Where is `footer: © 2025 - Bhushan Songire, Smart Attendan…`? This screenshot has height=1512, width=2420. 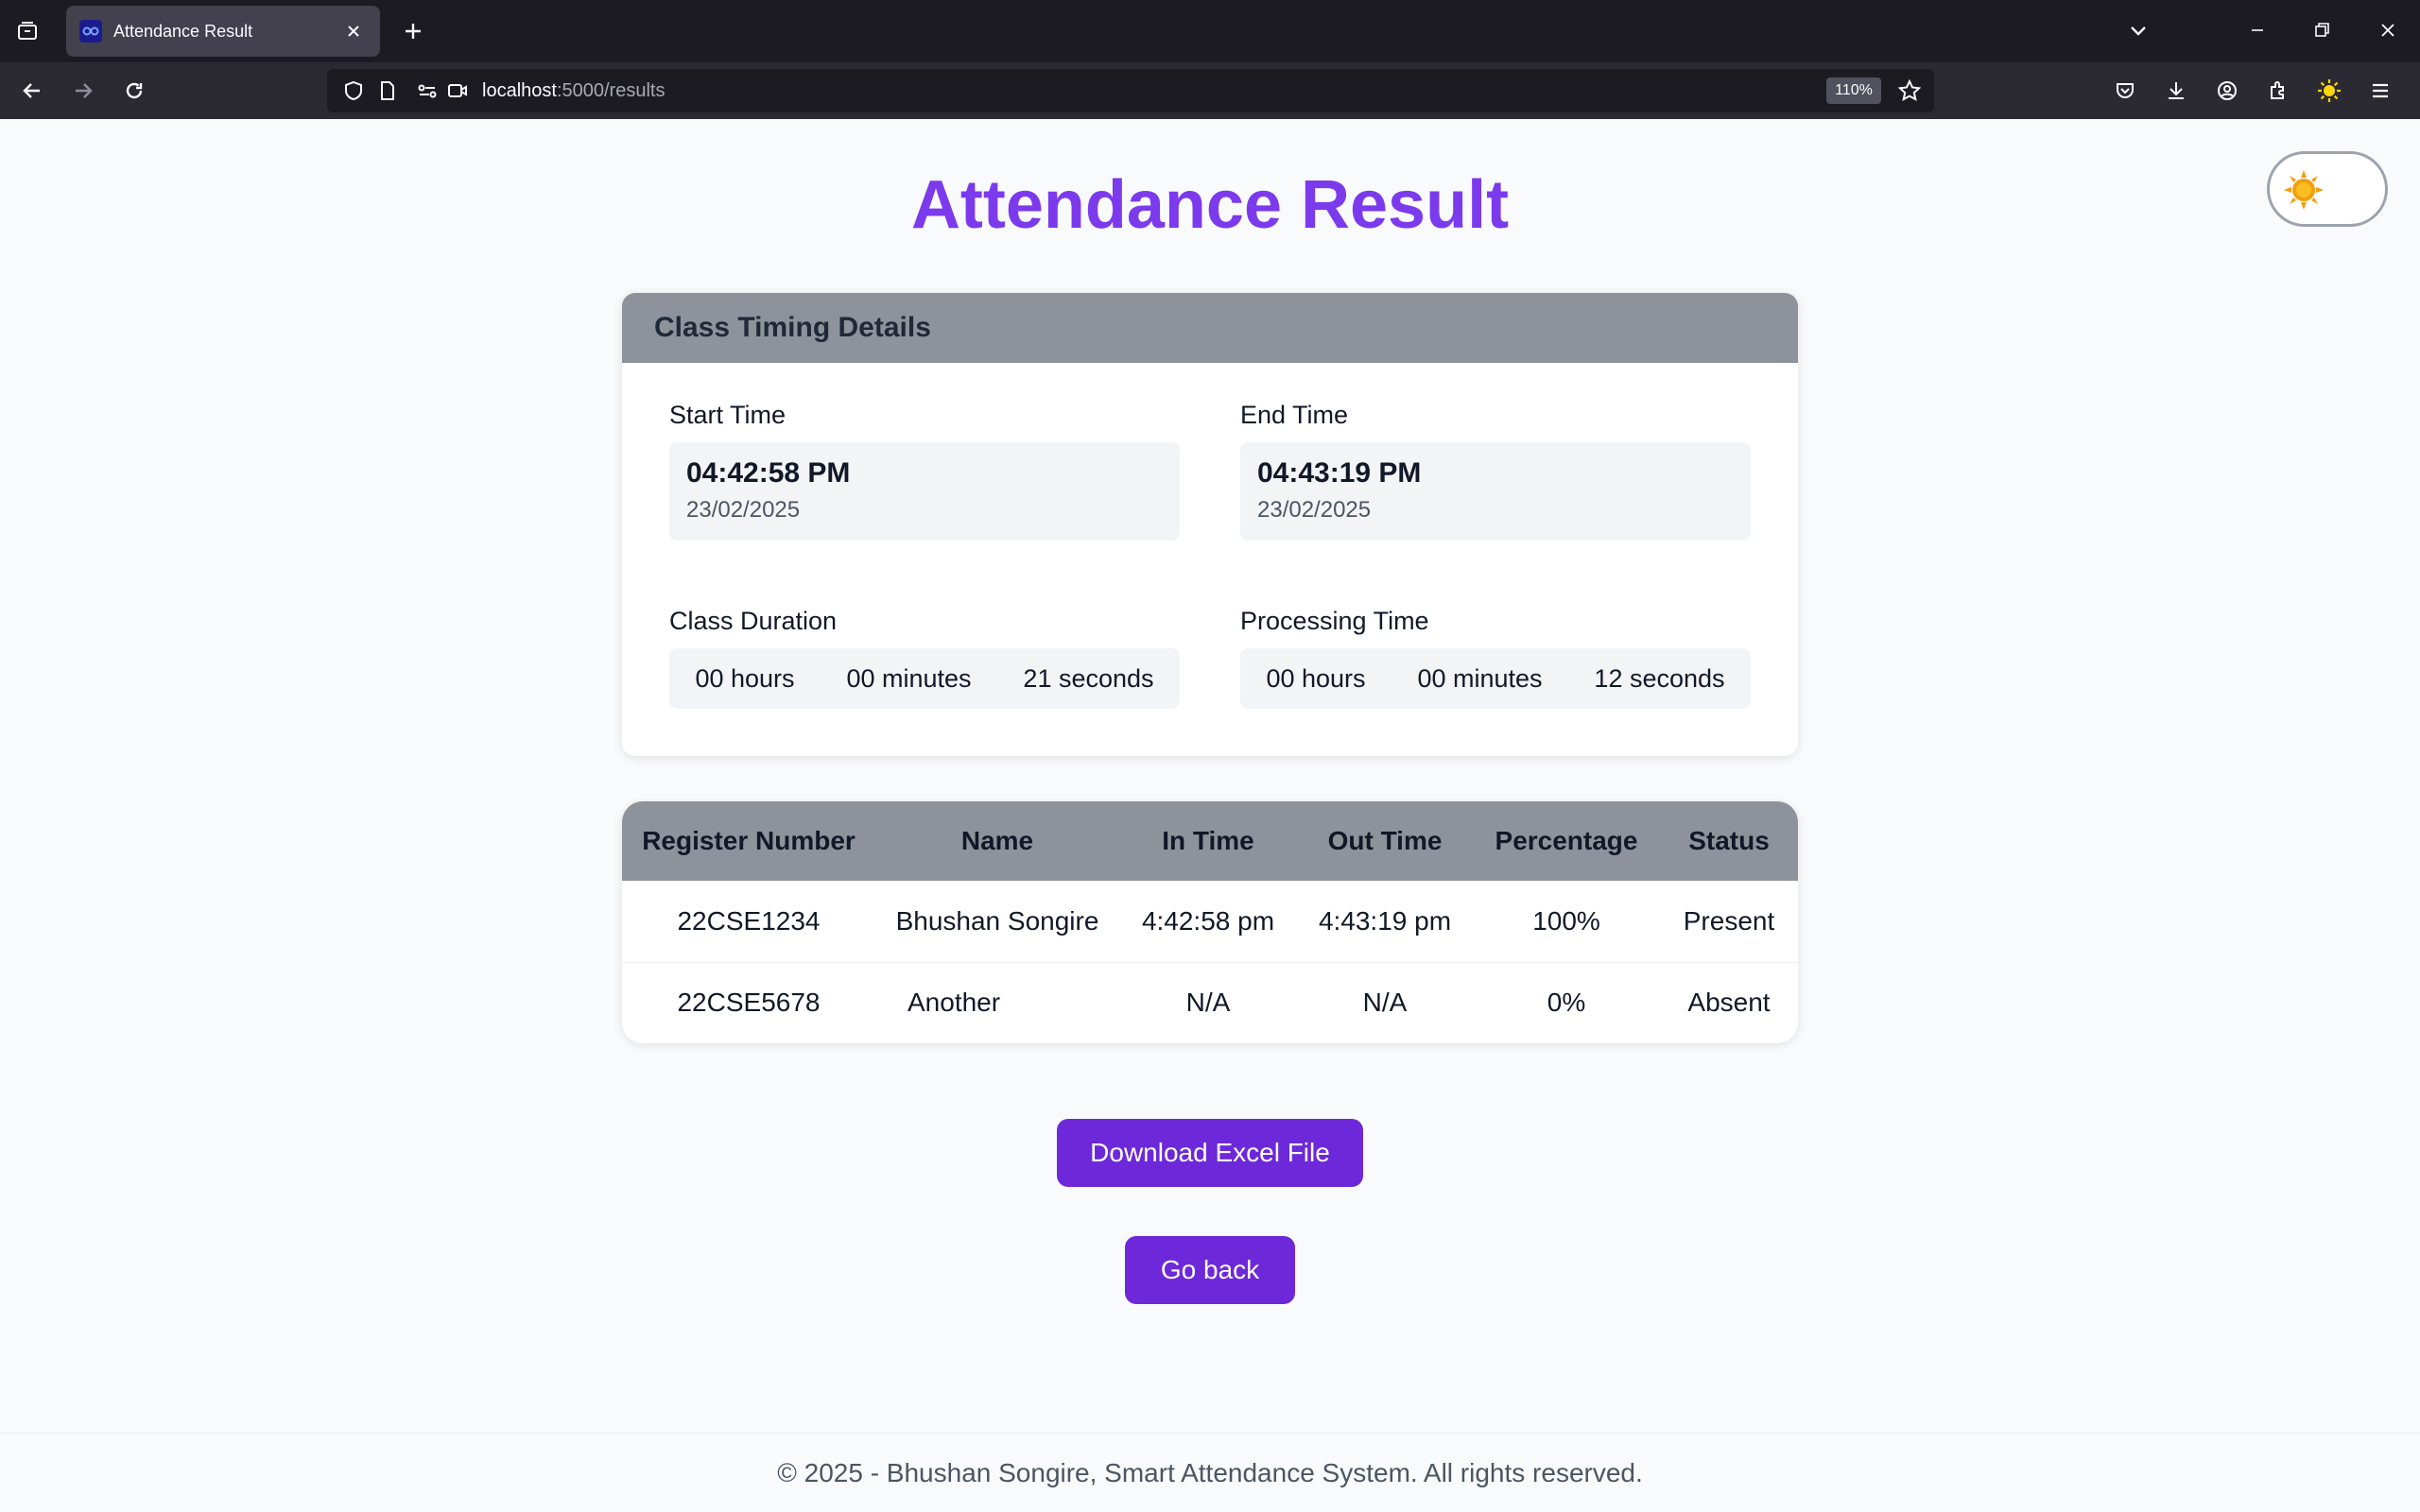
footer: © 2025 - Bhushan Songire, Smart Attendan… is located at coordinates (1210, 1472).